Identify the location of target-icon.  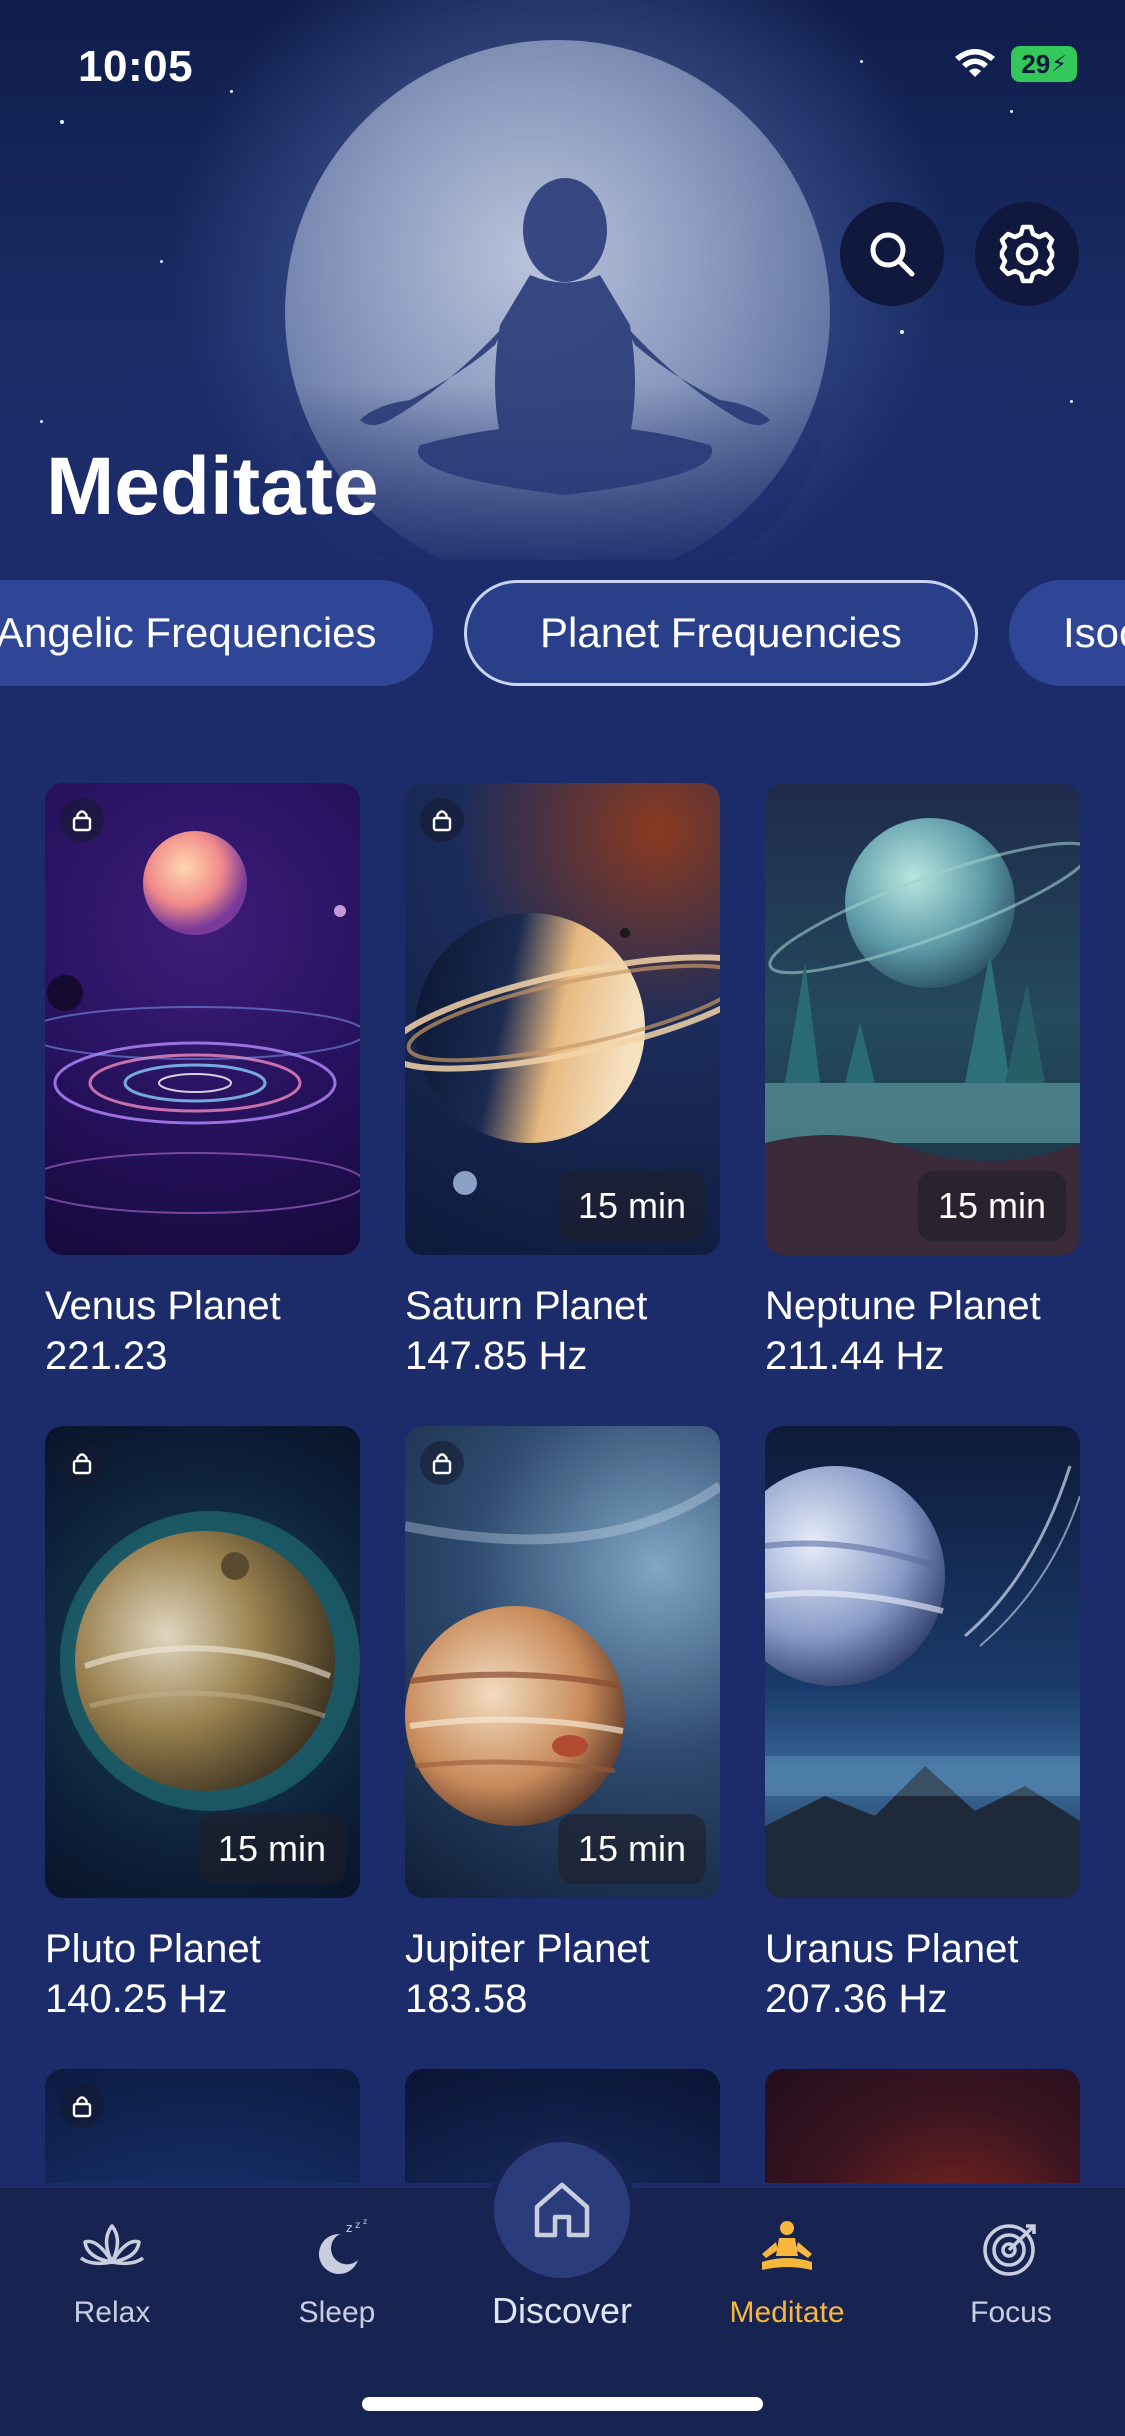
(1009, 2250).